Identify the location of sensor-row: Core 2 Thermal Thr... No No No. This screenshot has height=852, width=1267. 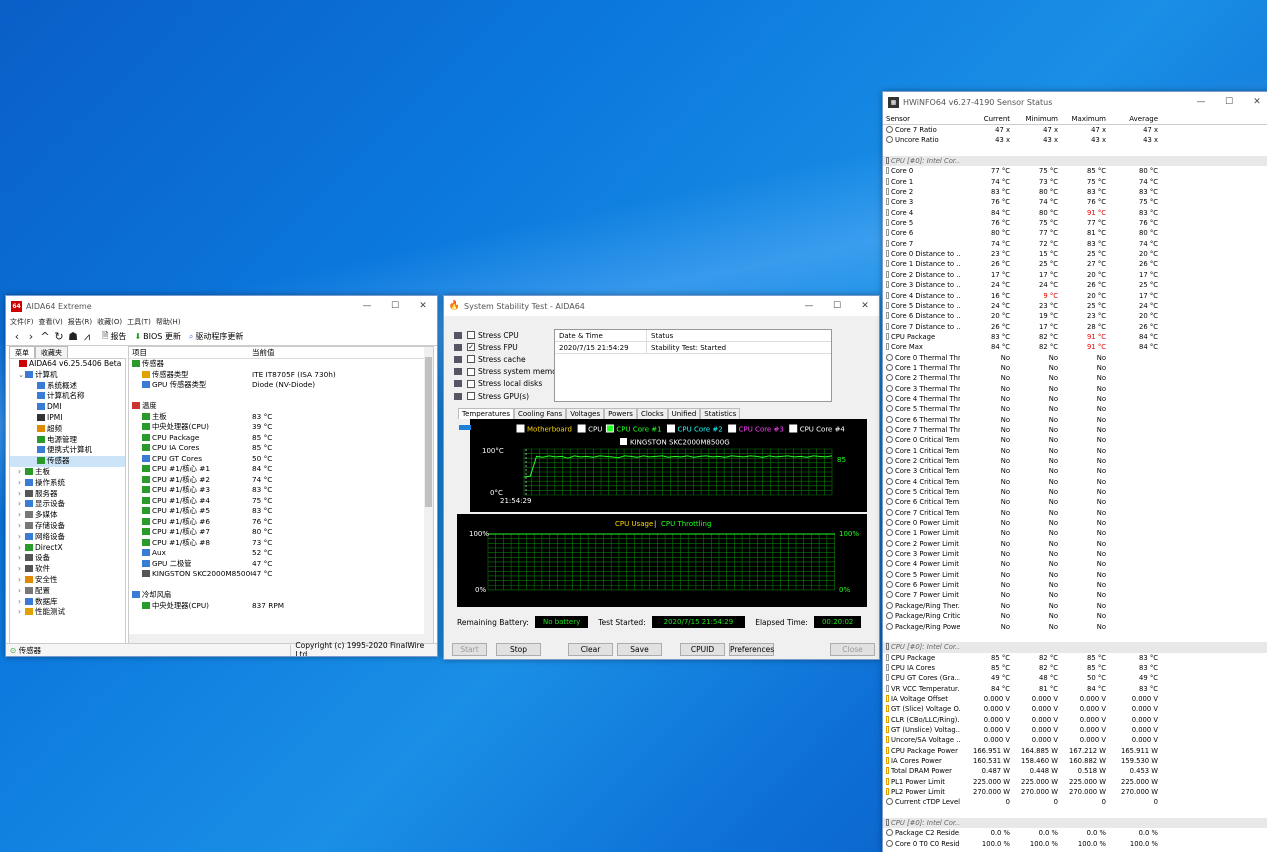
(1075, 378).